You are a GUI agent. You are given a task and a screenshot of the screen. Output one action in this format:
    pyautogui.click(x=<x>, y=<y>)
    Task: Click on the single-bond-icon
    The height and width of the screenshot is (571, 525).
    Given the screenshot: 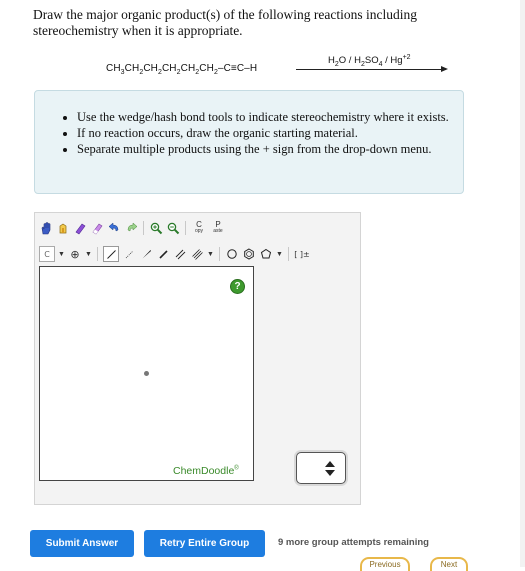 What is the action you would take?
    pyautogui.click(x=111, y=254)
    